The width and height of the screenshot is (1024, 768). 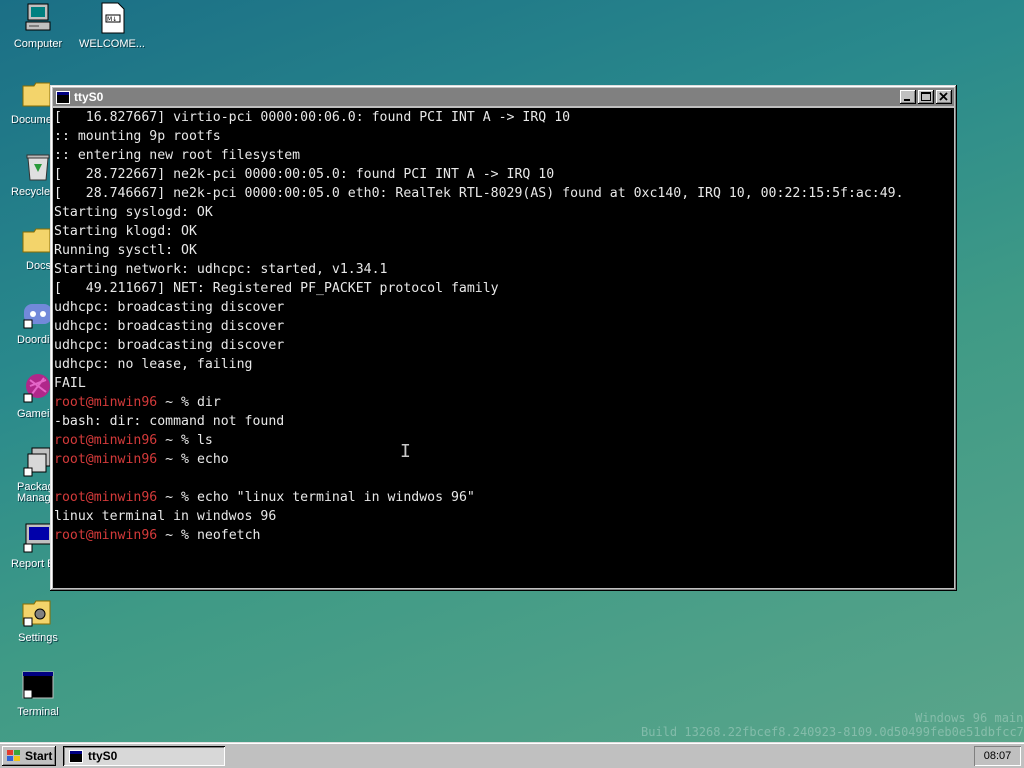 What do you see at coordinates (204, 440) in the screenshot?
I see `prompt-command: ls` at bounding box center [204, 440].